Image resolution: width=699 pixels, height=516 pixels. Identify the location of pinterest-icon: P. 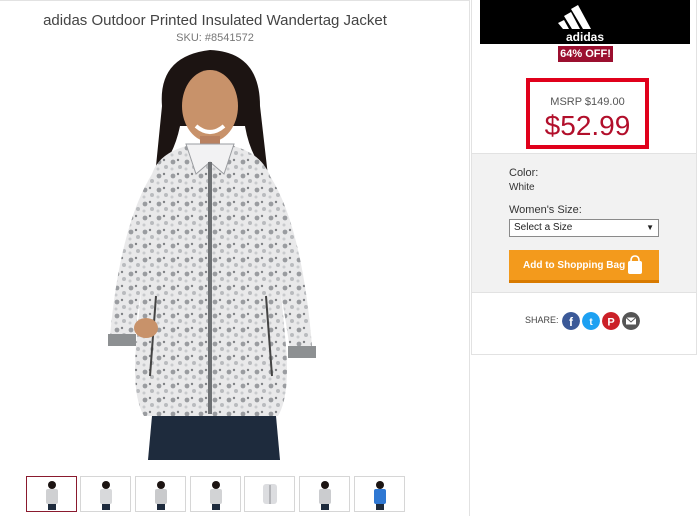
(611, 321).